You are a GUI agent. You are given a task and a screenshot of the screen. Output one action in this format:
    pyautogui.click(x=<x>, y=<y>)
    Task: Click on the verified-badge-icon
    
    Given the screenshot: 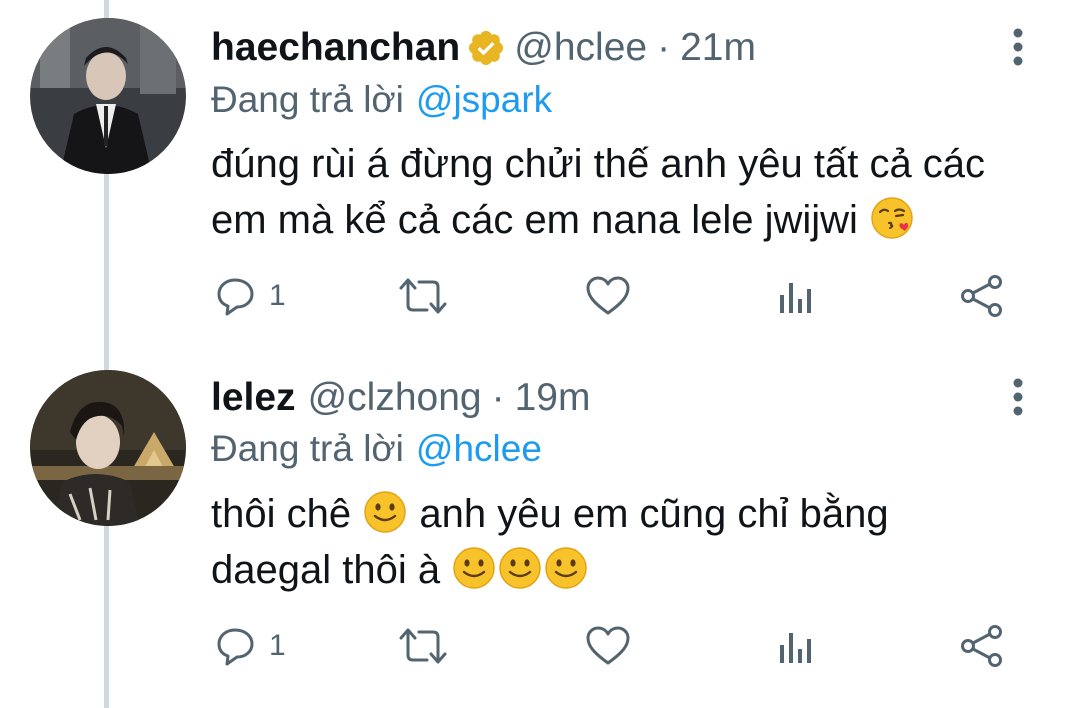 What is the action you would take?
    pyautogui.click(x=486, y=48)
    